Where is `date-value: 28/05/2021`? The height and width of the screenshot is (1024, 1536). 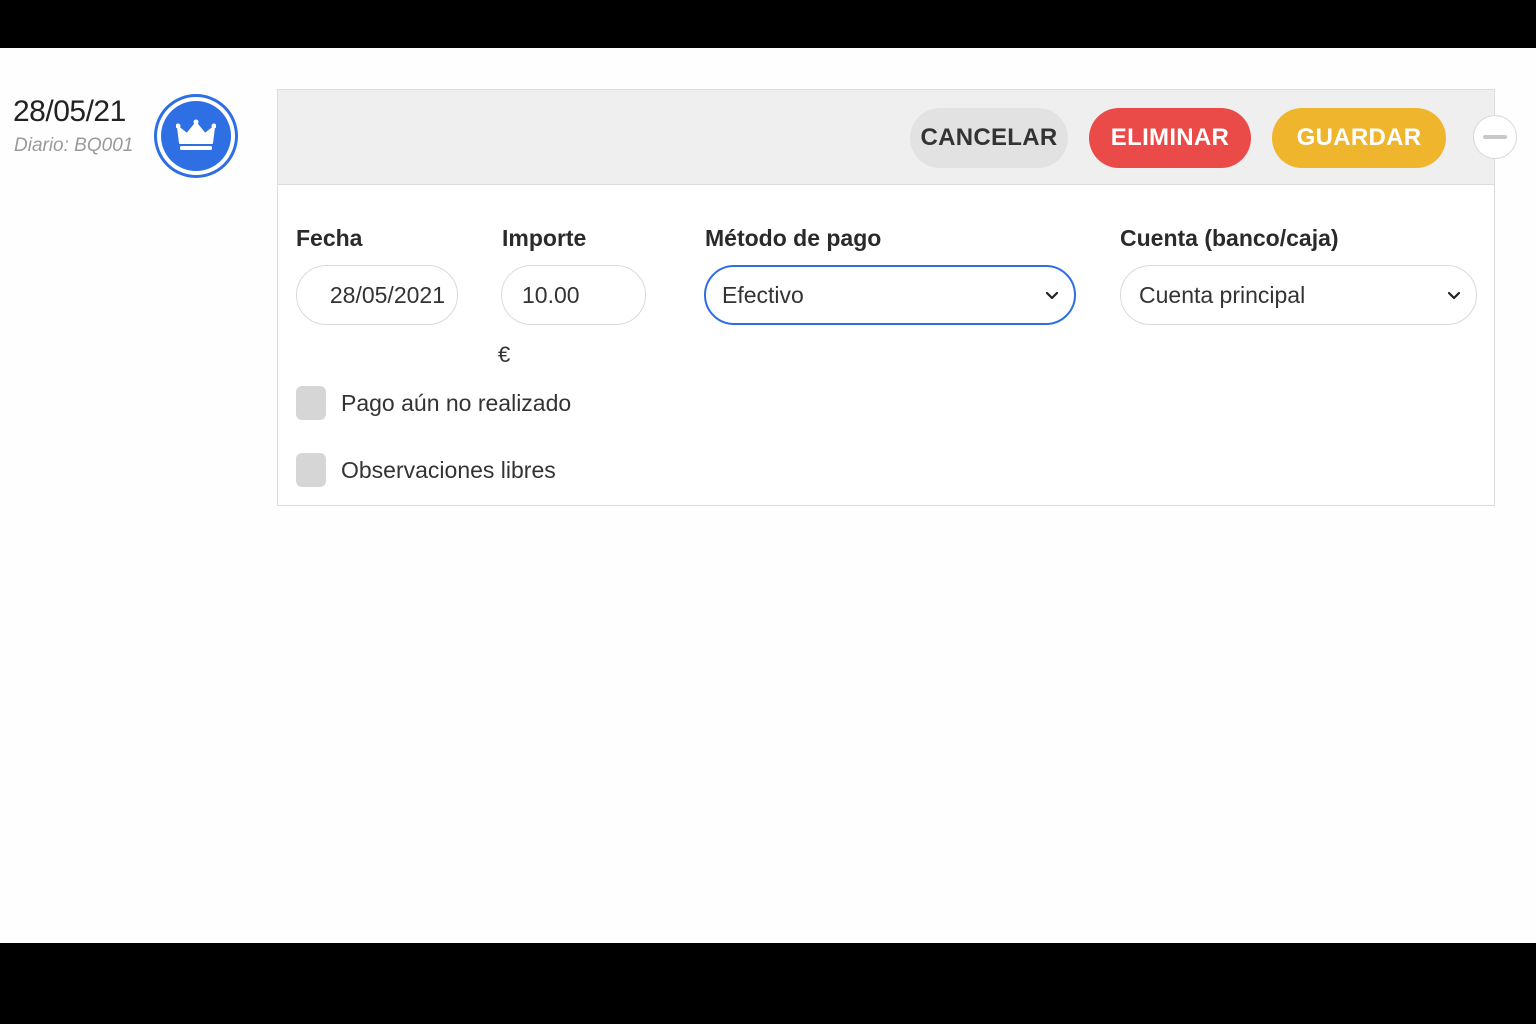 date-value: 28/05/2021 is located at coordinates (387, 294).